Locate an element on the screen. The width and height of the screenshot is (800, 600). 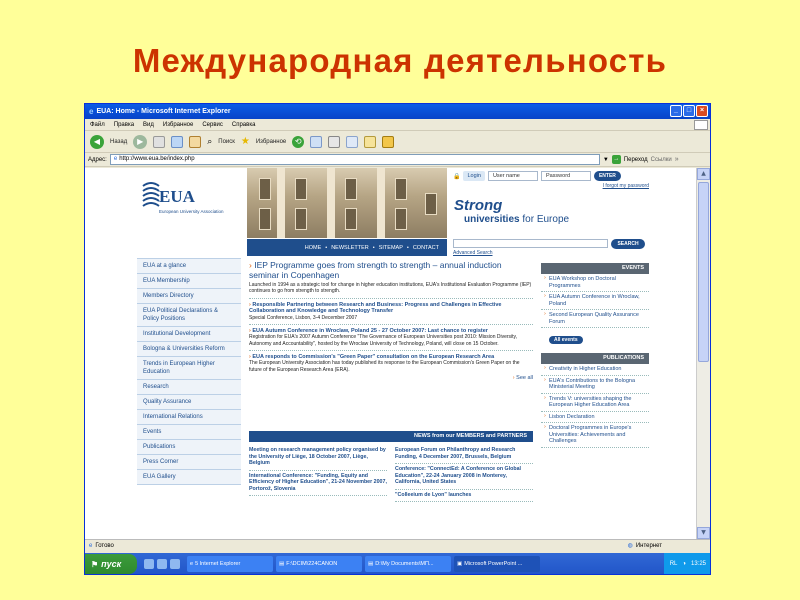
scroll-thumb is located at coordinates (703, 272).